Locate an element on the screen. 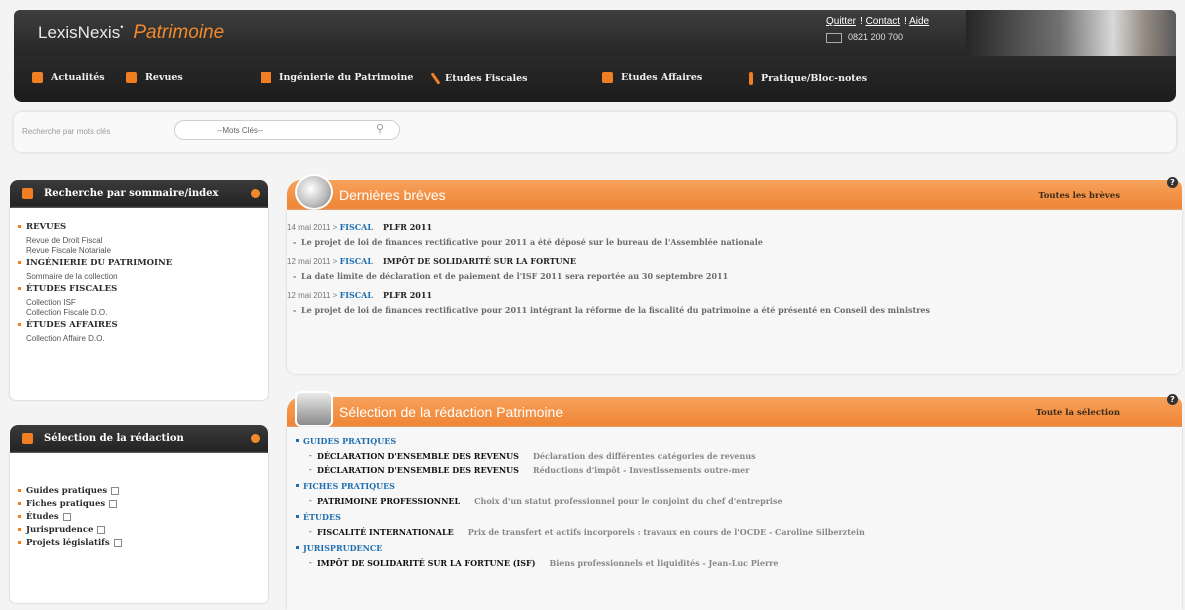 The width and height of the screenshot is (1185, 610). phone-text: 0821 200 700 is located at coordinates (876, 37).